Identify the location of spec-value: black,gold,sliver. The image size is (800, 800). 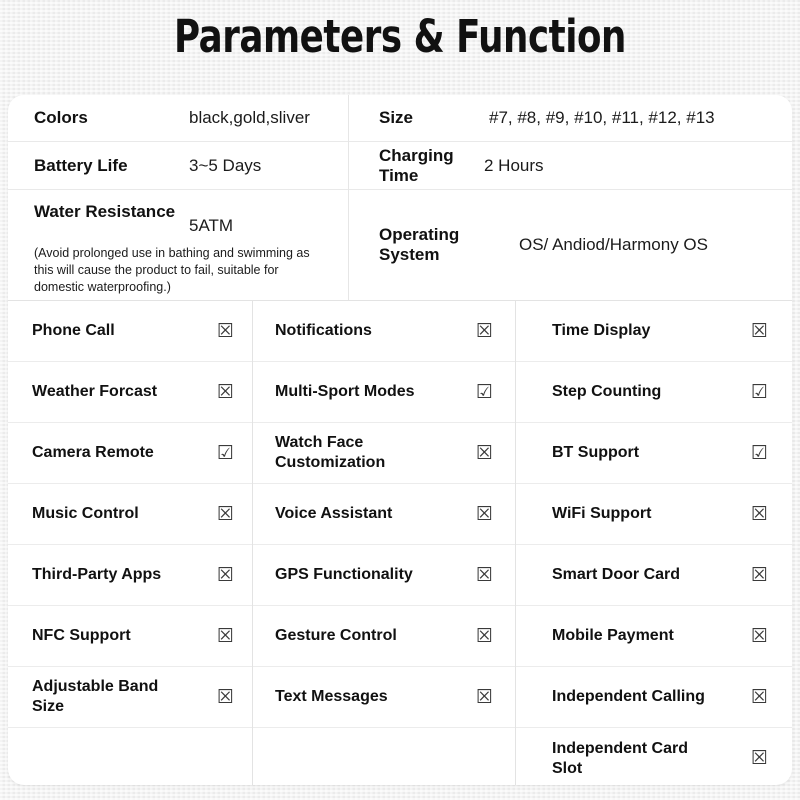
(249, 117).